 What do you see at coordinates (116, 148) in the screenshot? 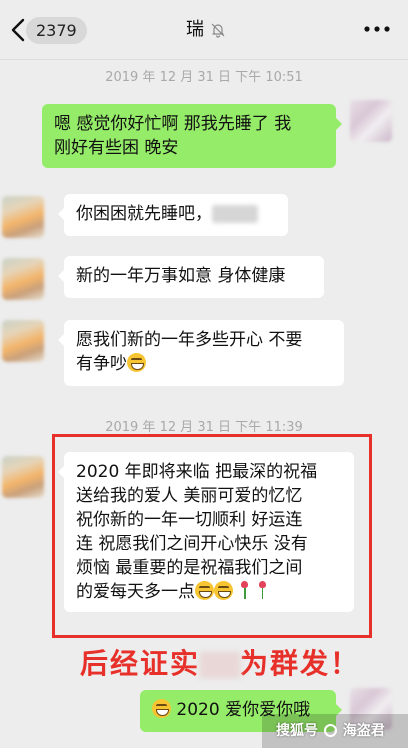
I see `message-text: 刚好有些困 晚安` at bounding box center [116, 148].